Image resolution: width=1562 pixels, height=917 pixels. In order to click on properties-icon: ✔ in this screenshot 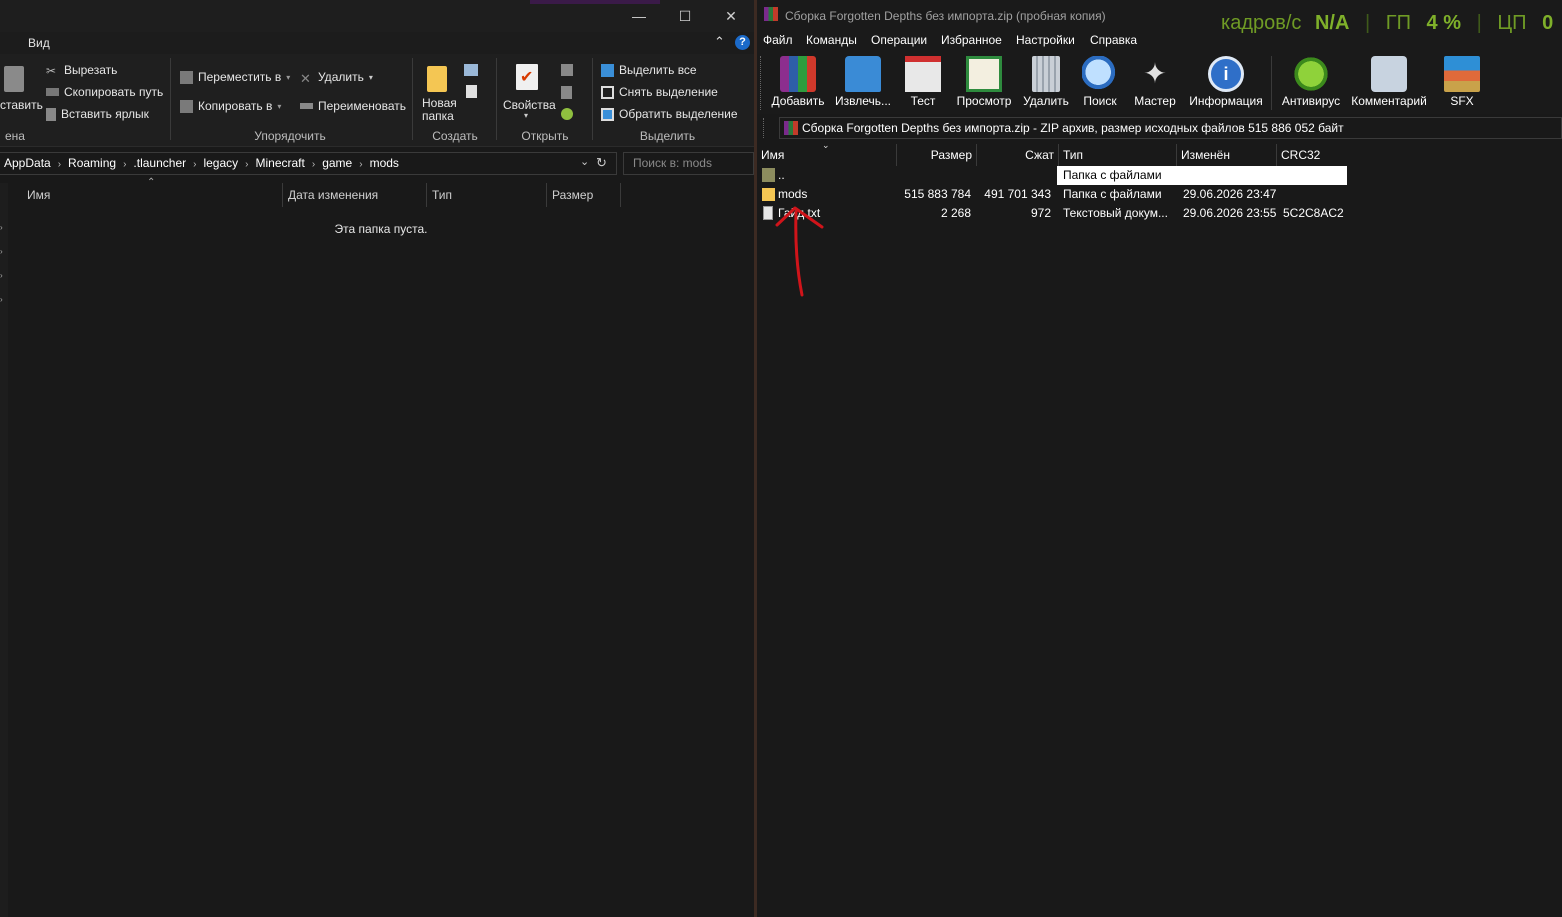, I will do `click(527, 77)`.